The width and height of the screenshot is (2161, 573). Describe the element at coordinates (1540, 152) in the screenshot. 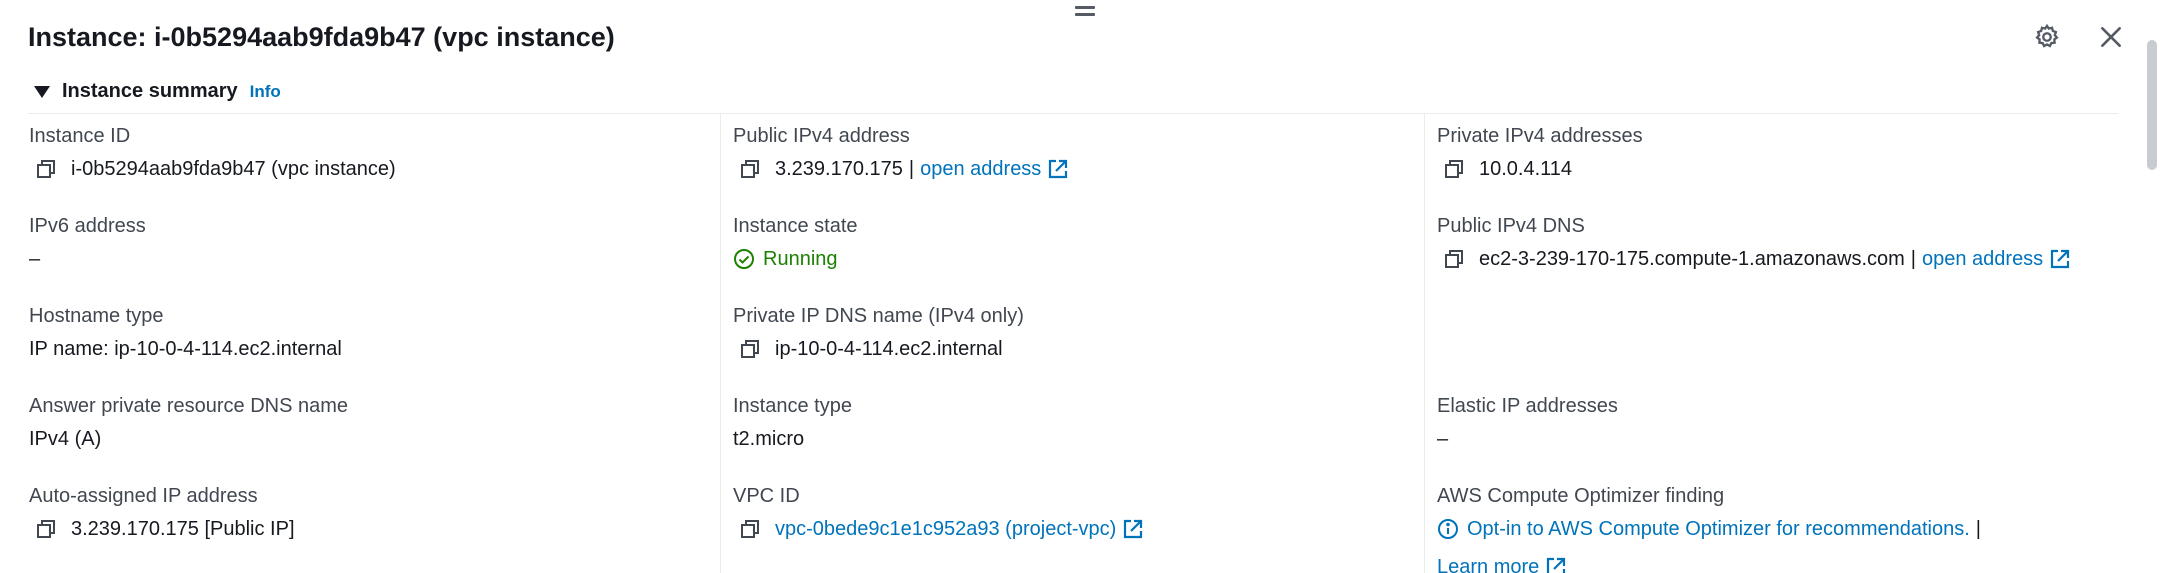

I see `private-ipv4-field: Private IPv4 addresses 10.0.4.114` at that location.